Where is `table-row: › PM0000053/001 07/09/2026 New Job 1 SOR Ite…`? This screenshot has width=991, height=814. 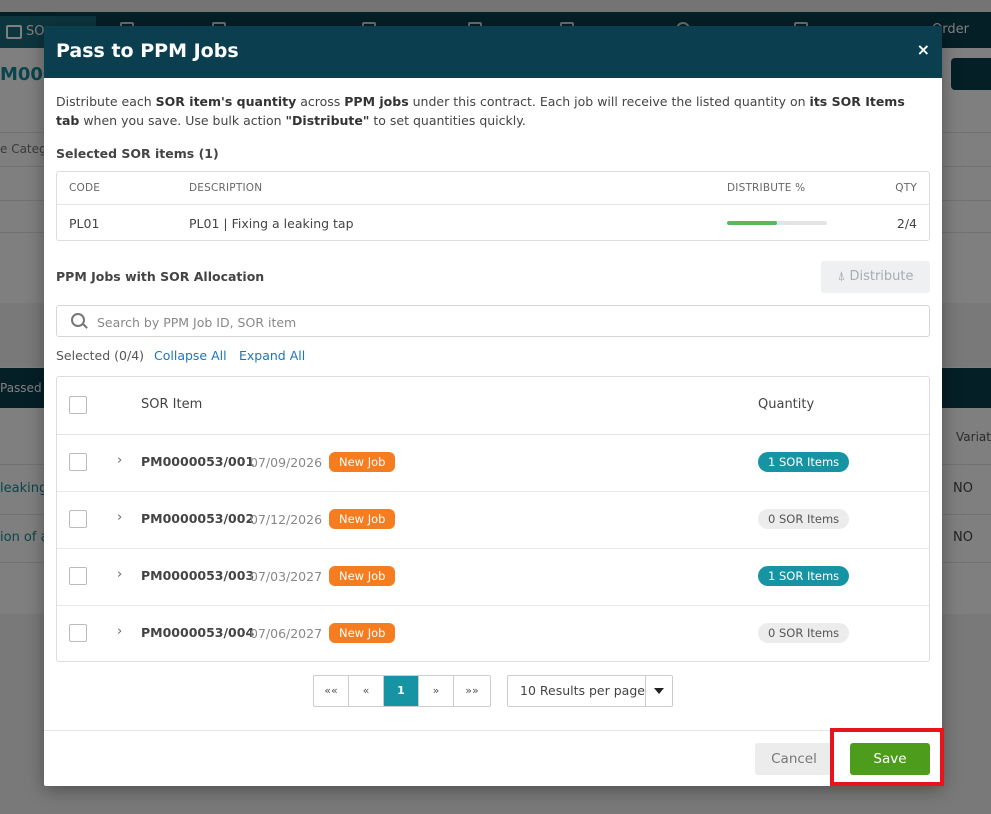
table-row: › PM0000053/001 07/09/2026 New Job 1 SOR Ite… is located at coordinates (493, 463).